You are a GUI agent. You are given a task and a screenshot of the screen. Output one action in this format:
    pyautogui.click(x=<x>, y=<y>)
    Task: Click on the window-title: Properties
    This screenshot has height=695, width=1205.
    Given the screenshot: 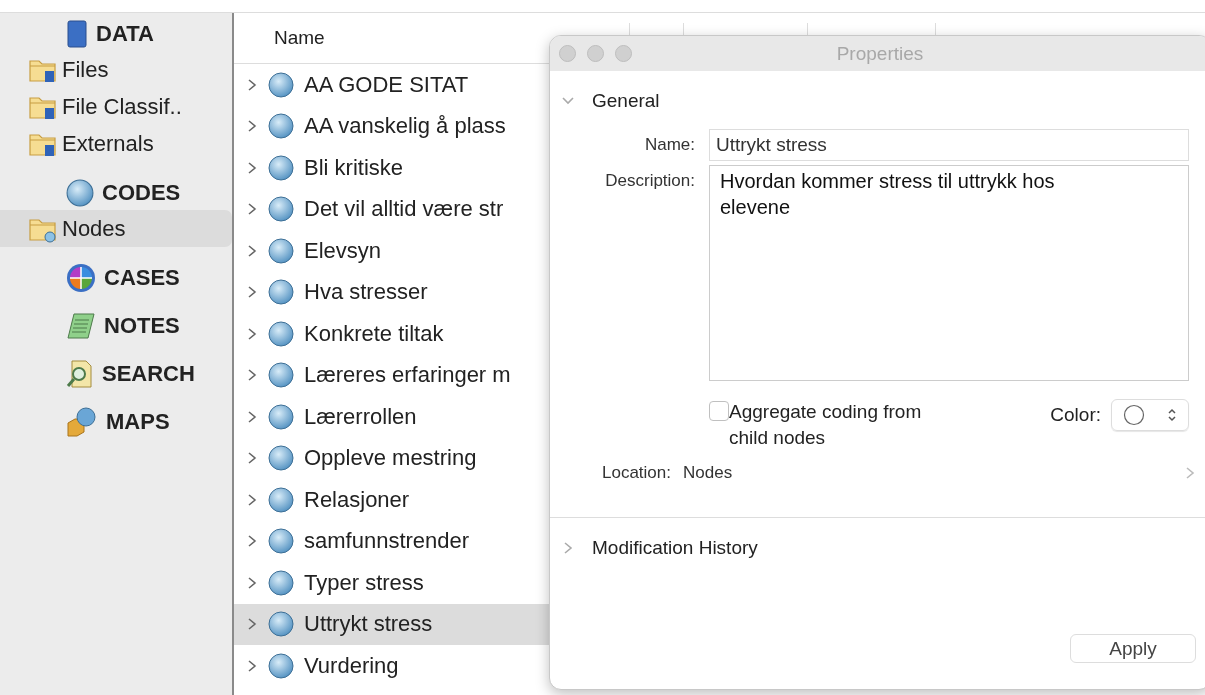 What is the action you would take?
    pyautogui.click(x=880, y=53)
    